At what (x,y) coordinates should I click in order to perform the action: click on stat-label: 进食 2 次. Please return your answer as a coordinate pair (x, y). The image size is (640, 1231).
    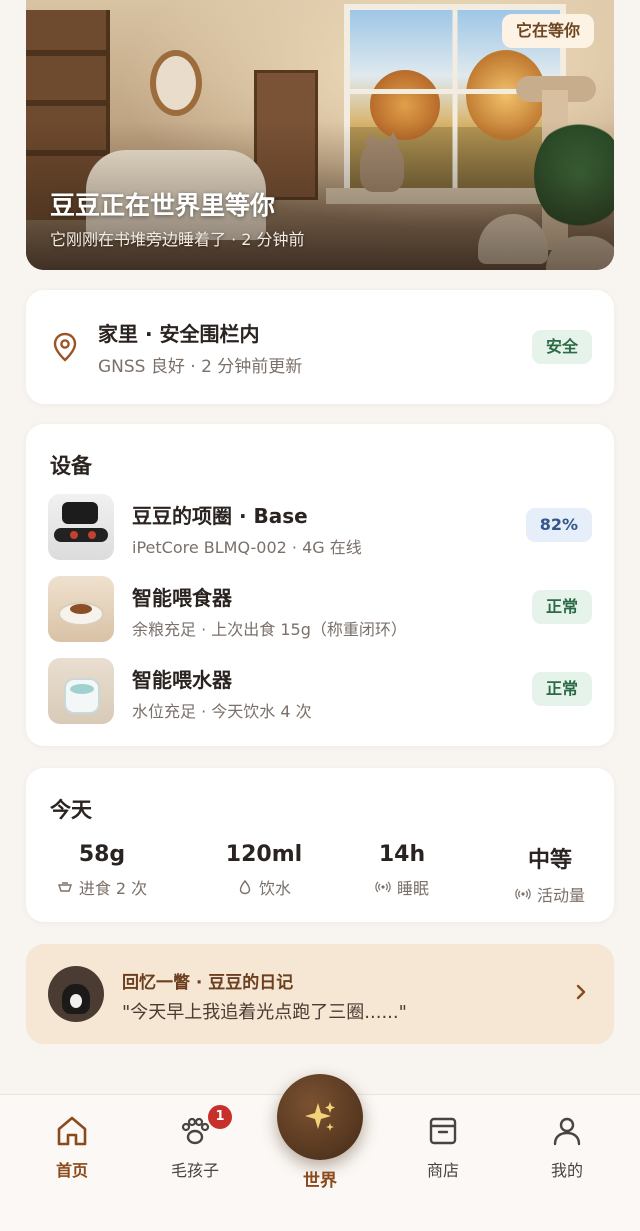
    Looking at the image, I should click on (113, 888).